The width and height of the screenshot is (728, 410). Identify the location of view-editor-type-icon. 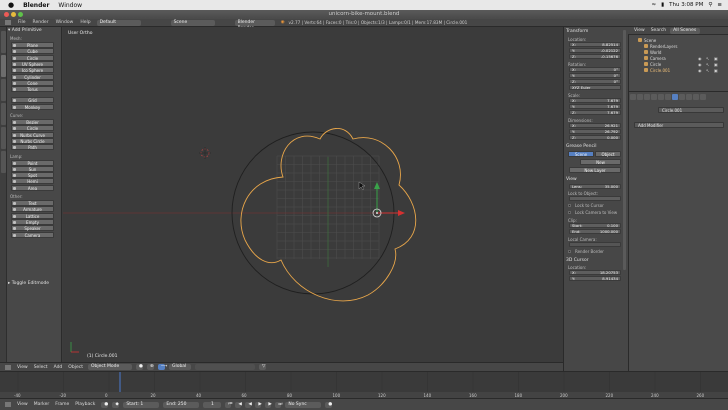
(8, 367).